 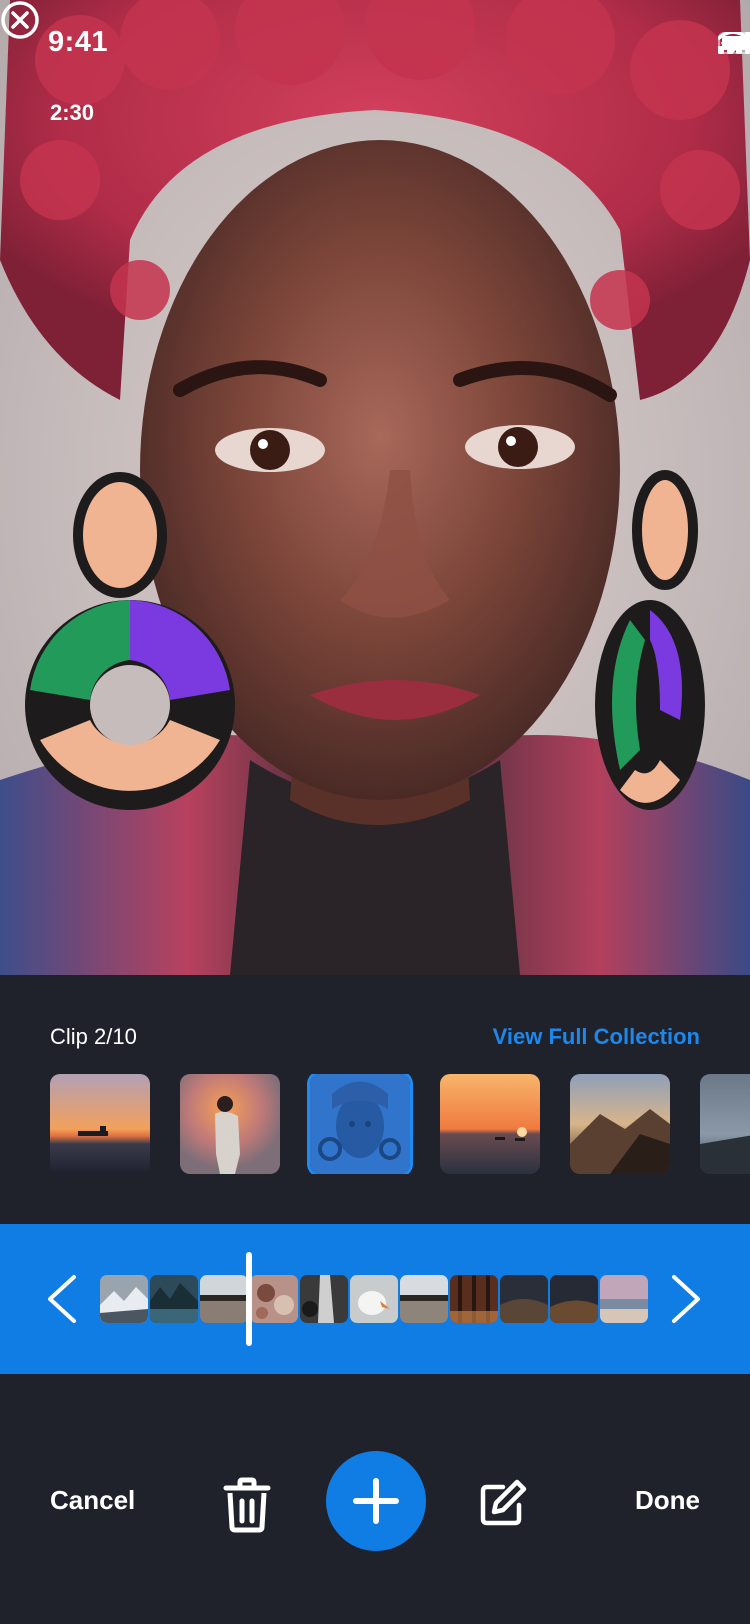 I want to click on thumb-man-orange-light, so click(x=230, y=1124).